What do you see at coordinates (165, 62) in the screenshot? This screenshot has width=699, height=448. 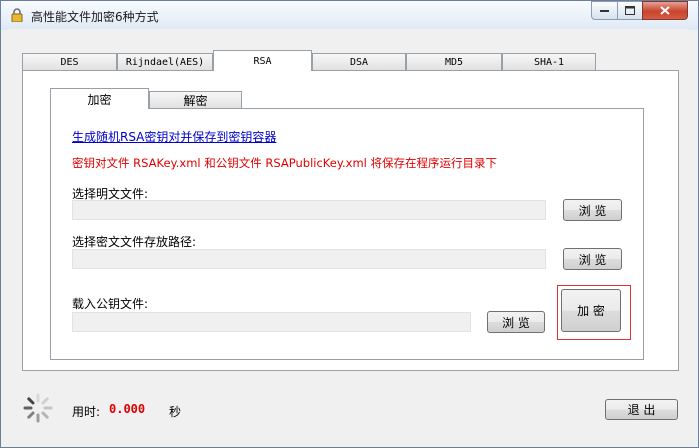 I see `tab-rijndael: Rijndael(AES)` at bounding box center [165, 62].